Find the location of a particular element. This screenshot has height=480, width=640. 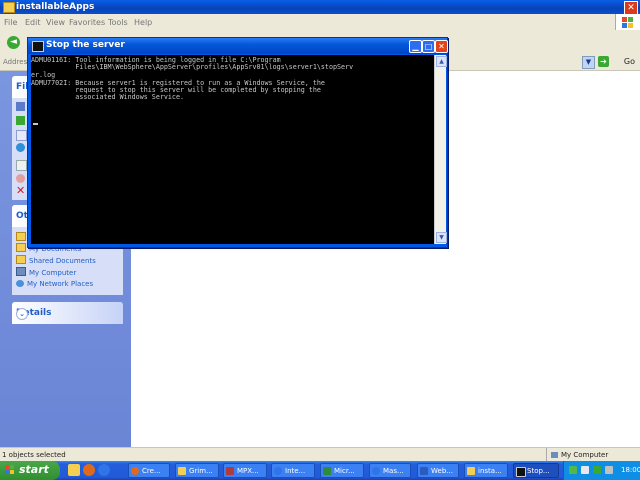

windows-flag-icon is located at coordinates (10, 470).